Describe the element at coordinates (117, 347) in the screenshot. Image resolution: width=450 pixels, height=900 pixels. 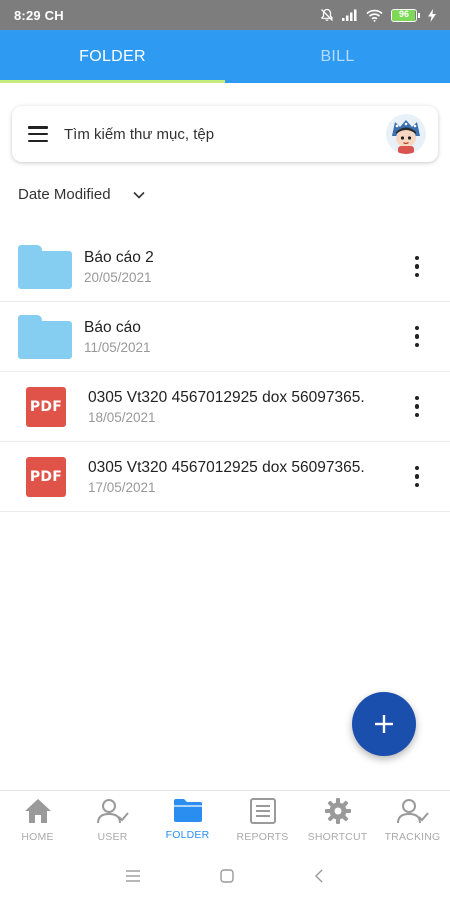
I see `file-date: 11/05/2021` at that location.